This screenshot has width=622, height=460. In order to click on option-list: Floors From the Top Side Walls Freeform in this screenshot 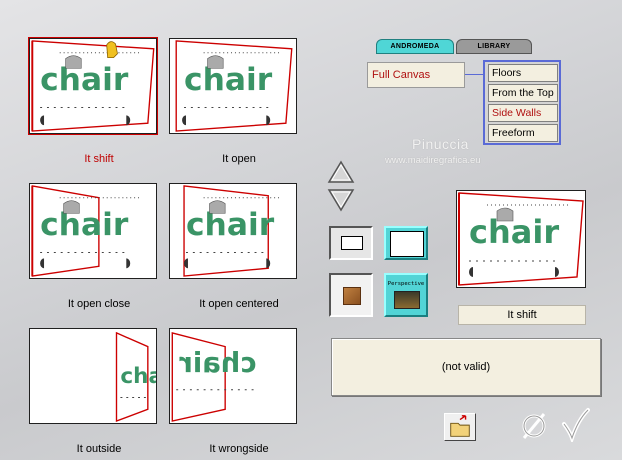, I will do `click(522, 102)`.